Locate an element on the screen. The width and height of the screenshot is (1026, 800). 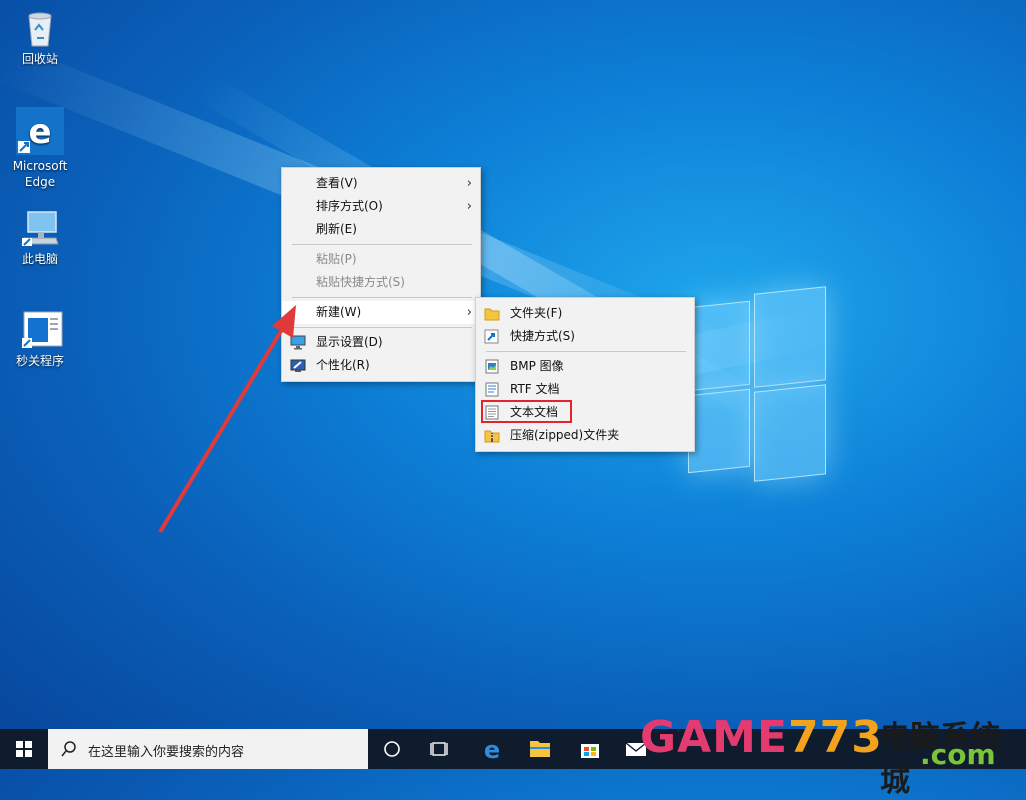
taskbar-search-box: 在这里输入你要搜索的内容 is located at coordinates (208, 749).